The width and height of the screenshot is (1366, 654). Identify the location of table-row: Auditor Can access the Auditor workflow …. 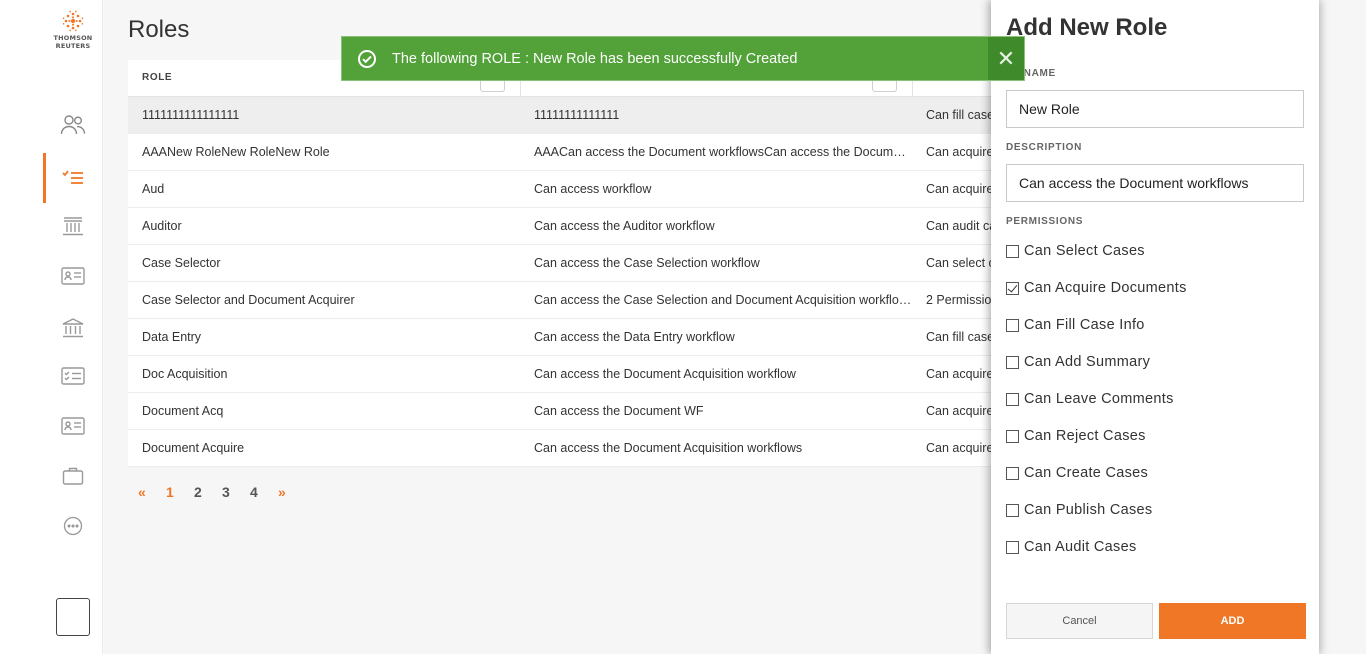
(568, 226).